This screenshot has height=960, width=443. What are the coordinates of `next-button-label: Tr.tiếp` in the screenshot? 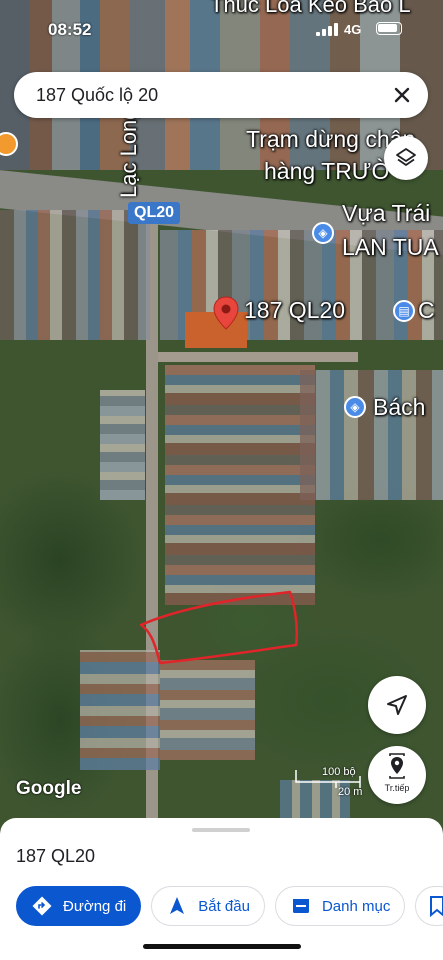 It's located at (397, 788).